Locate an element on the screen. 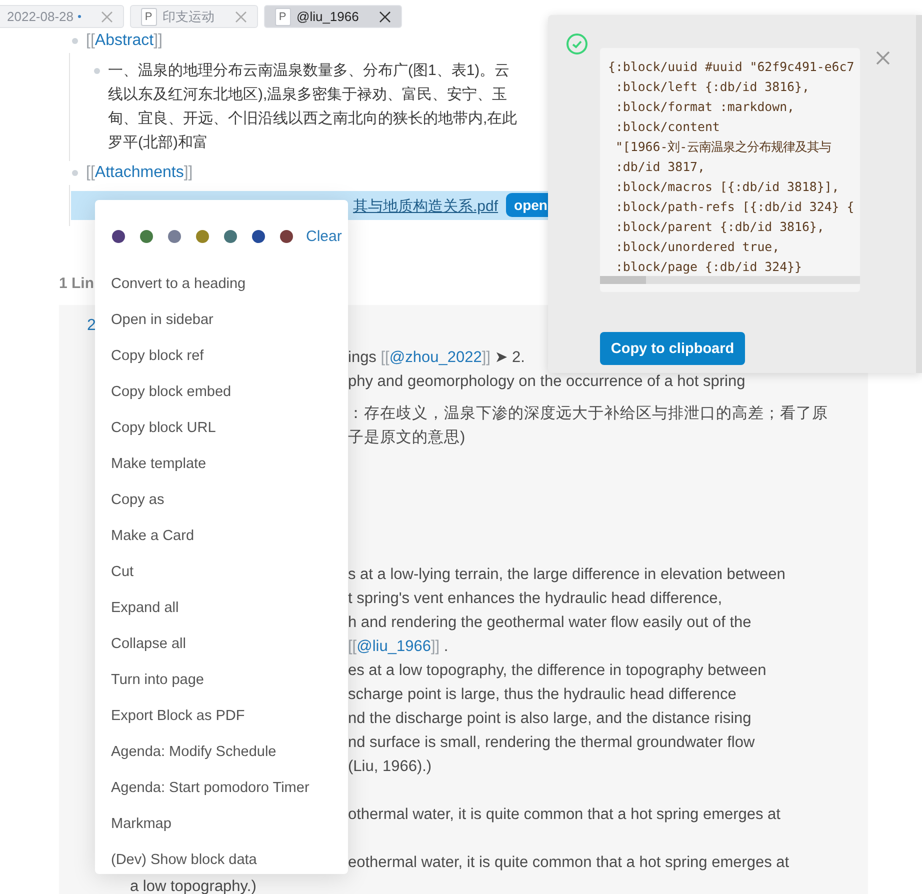 The image size is (922, 894). reference-text: t spring's vent enhances the hydraulic head difference, is located at coordinates (536, 599).